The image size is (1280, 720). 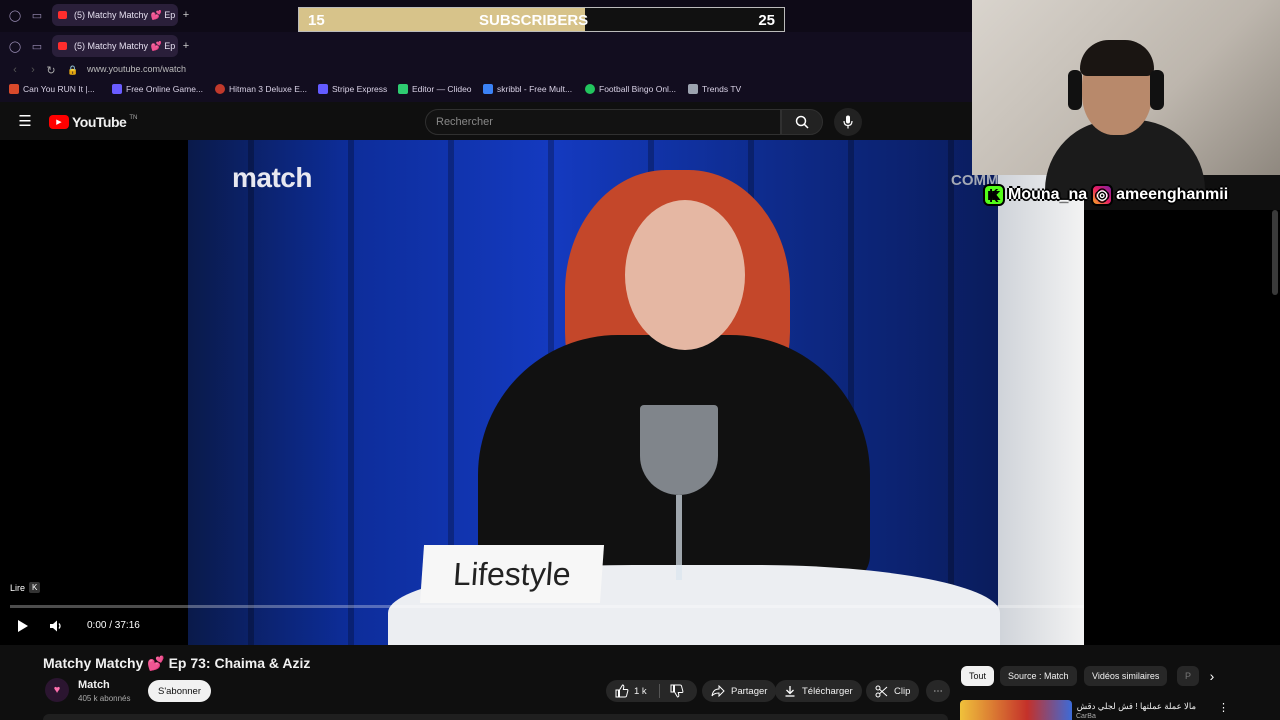 I want to click on related-video-title: مالا عملة عملتها ! فش لجلي دقش, so click(x=1136, y=706).